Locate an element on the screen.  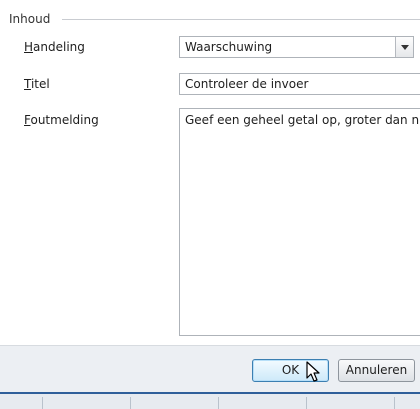
group-title: Inhoud is located at coordinates (30, 19).